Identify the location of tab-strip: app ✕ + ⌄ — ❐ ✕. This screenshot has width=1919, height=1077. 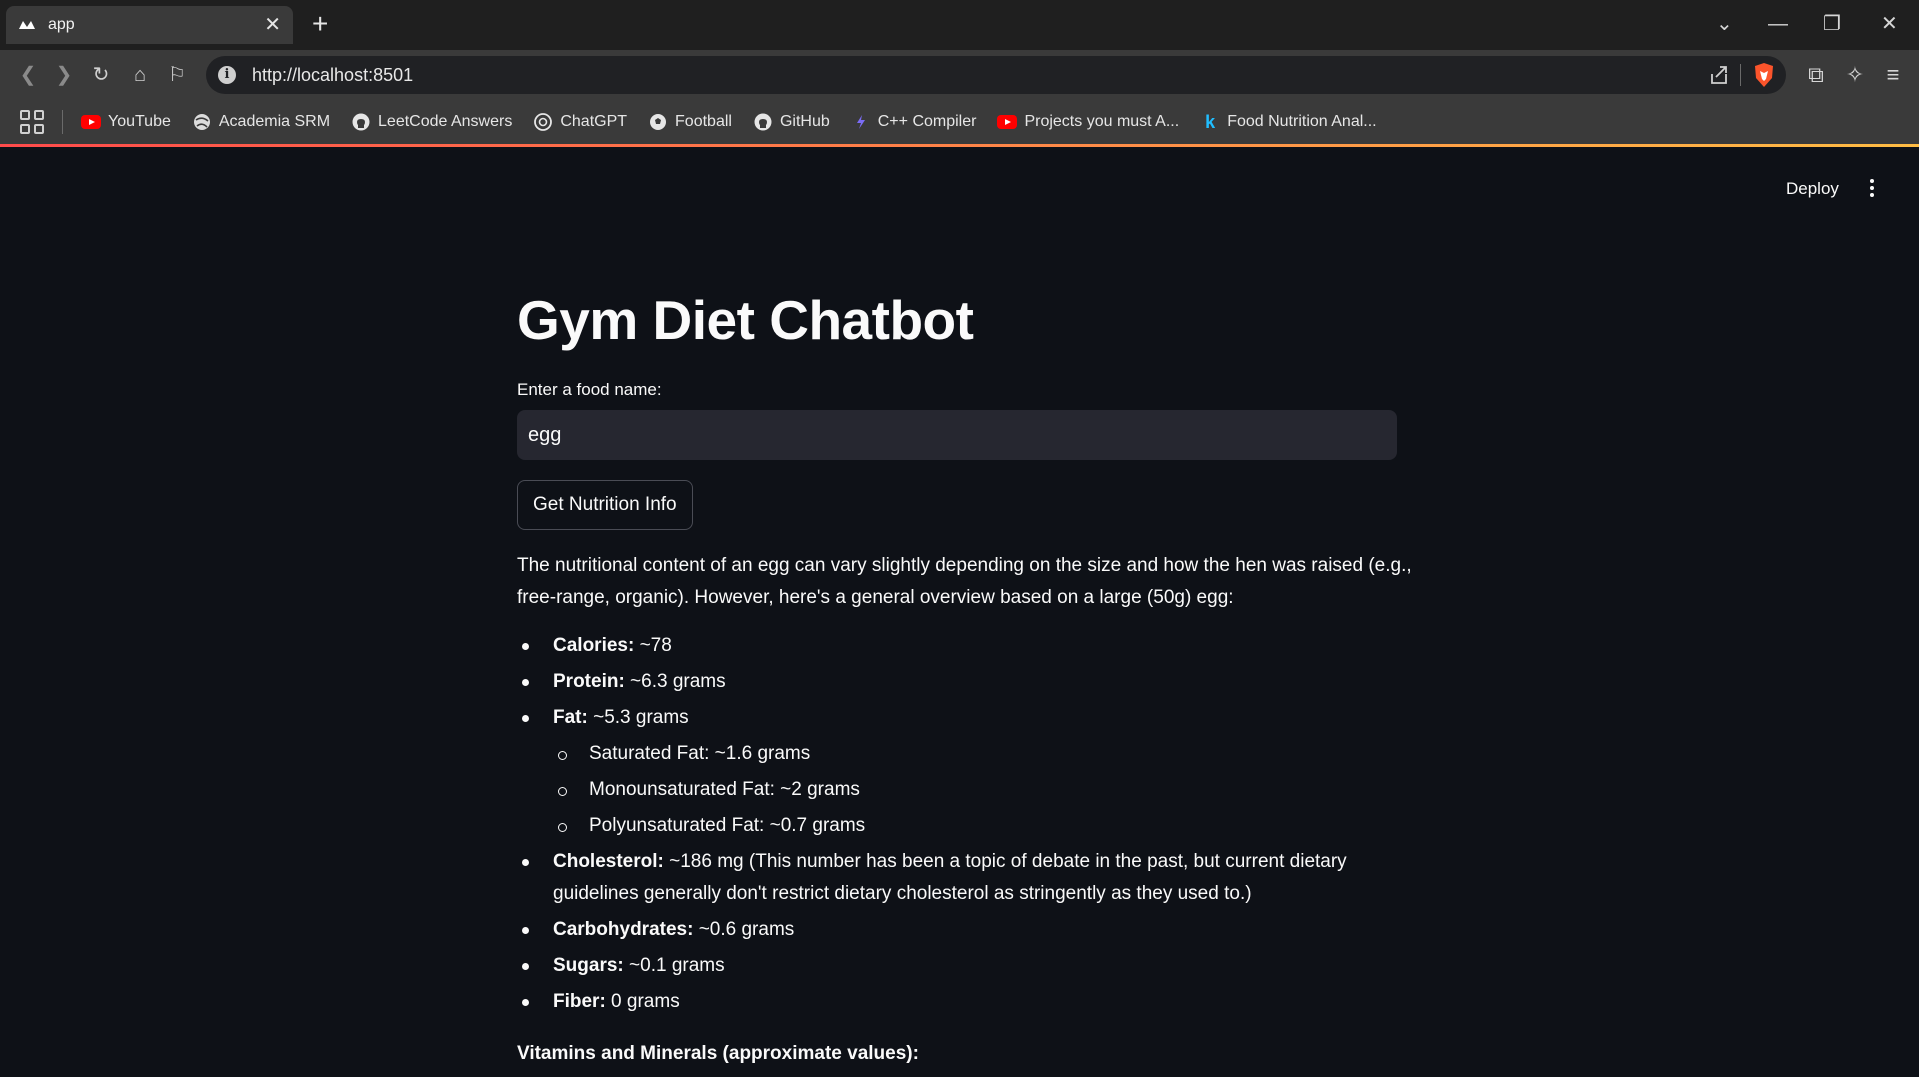
(959, 25).